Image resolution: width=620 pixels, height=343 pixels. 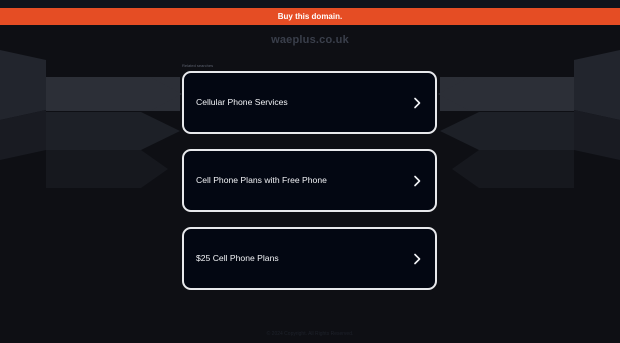 I want to click on domain-name-title: waeplus.co.uk, so click(x=310, y=40).